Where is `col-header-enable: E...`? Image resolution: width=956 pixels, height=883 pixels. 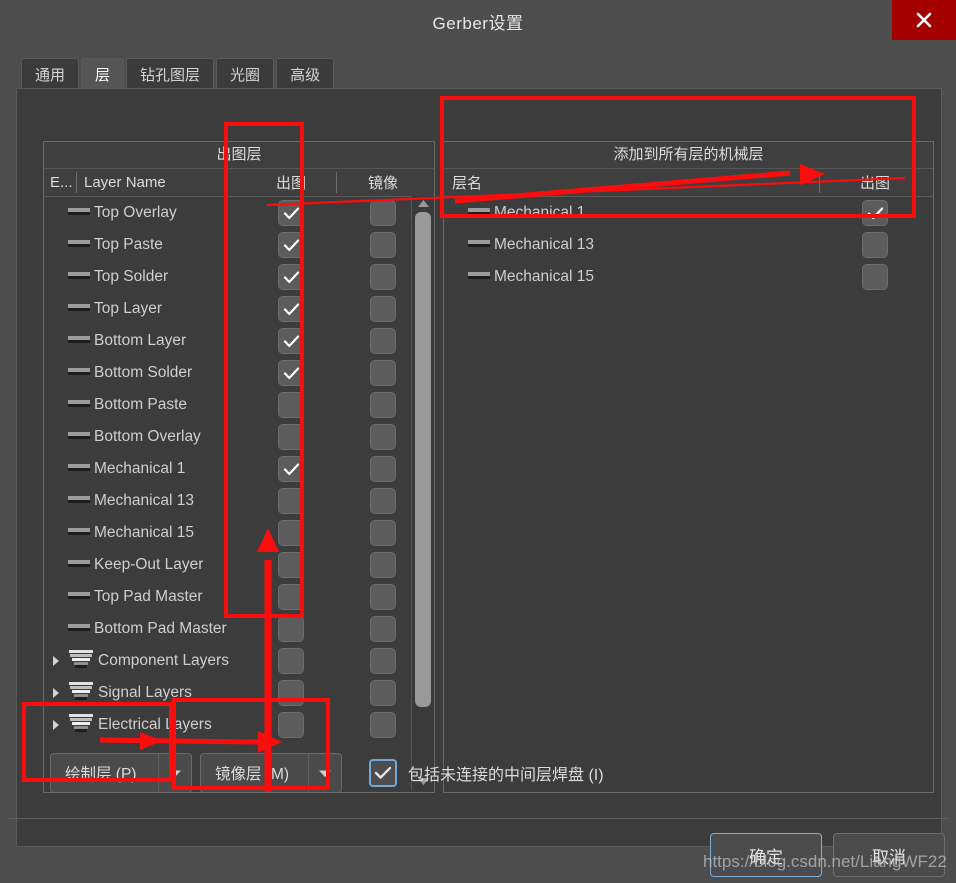 col-header-enable: E... is located at coordinates (60, 182).